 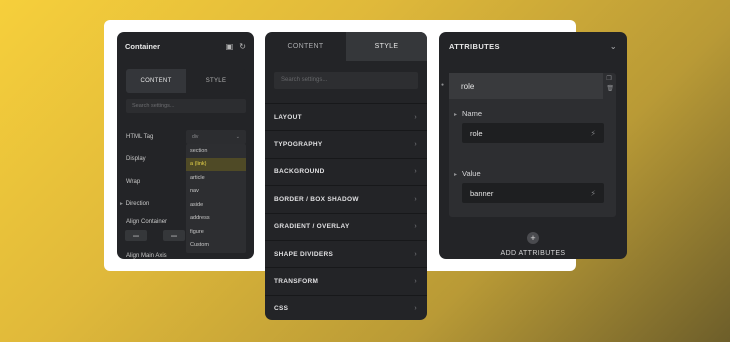 I want to click on section-layout: LAYOUT ›, so click(x=346, y=116).